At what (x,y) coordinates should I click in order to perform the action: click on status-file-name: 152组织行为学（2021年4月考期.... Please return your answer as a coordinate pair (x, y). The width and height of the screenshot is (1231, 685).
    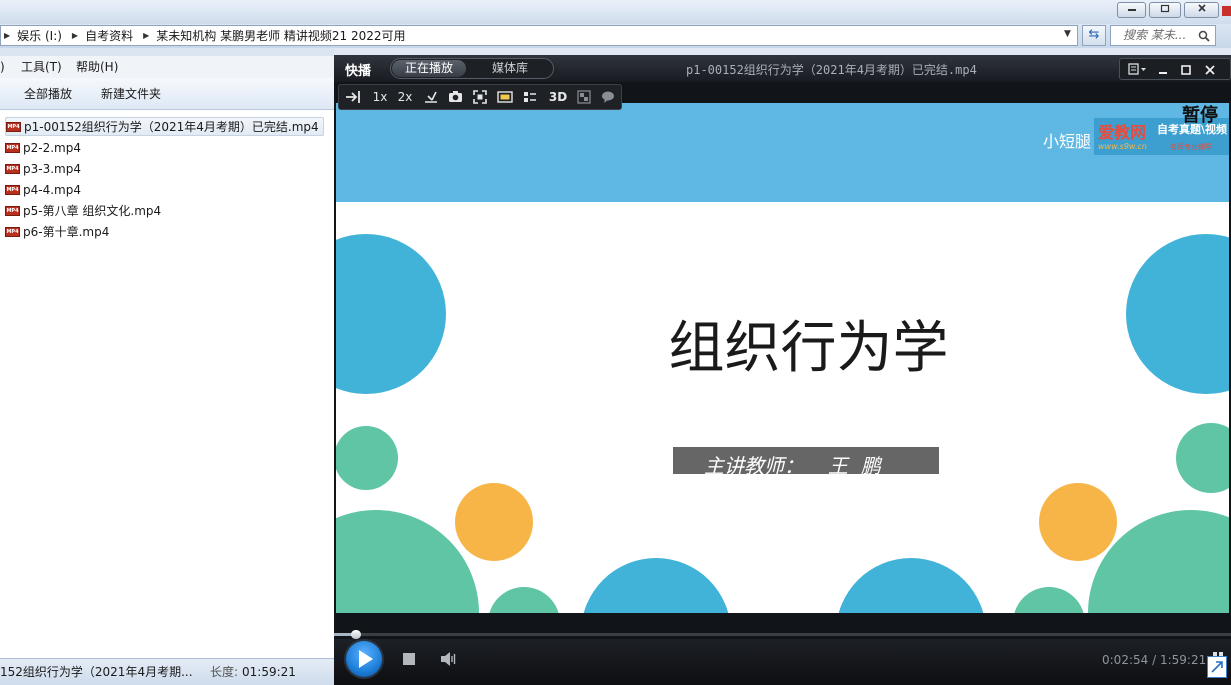
    Looking at the image, I should click on (96, 672).